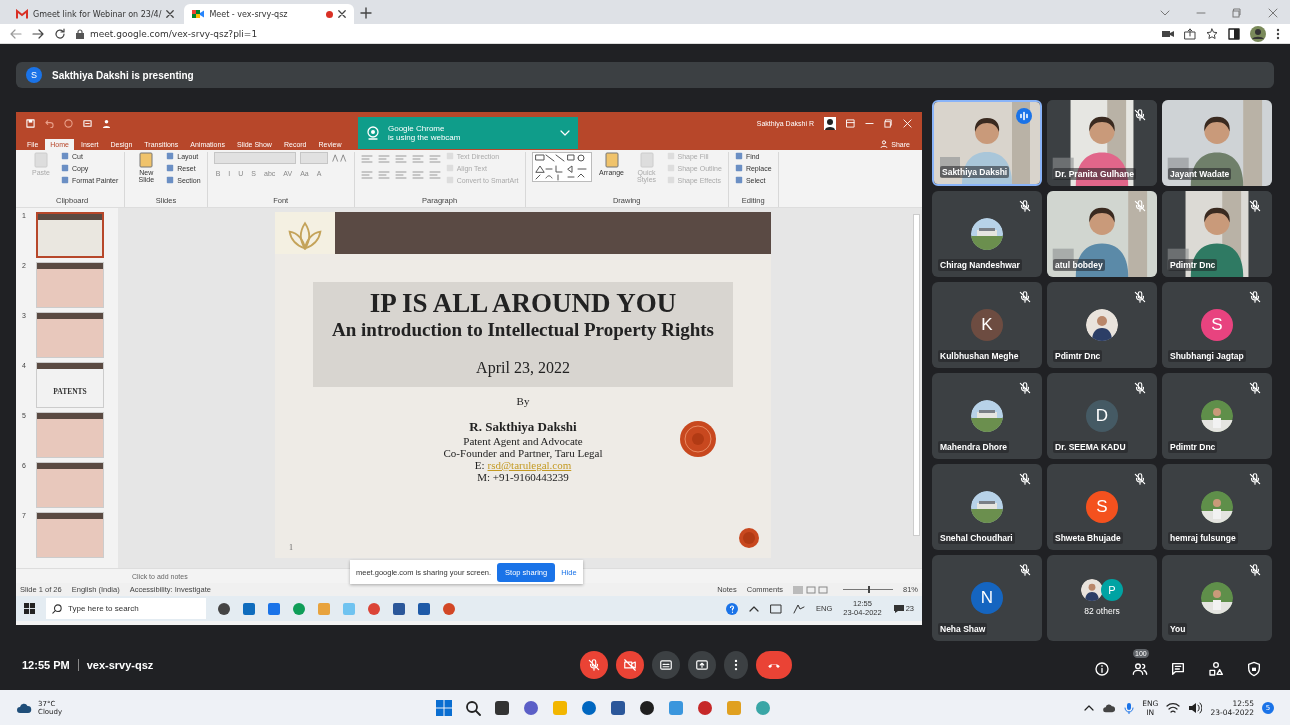  I want to click on participant-tile: N Neha Shaw, so click(987, 598).